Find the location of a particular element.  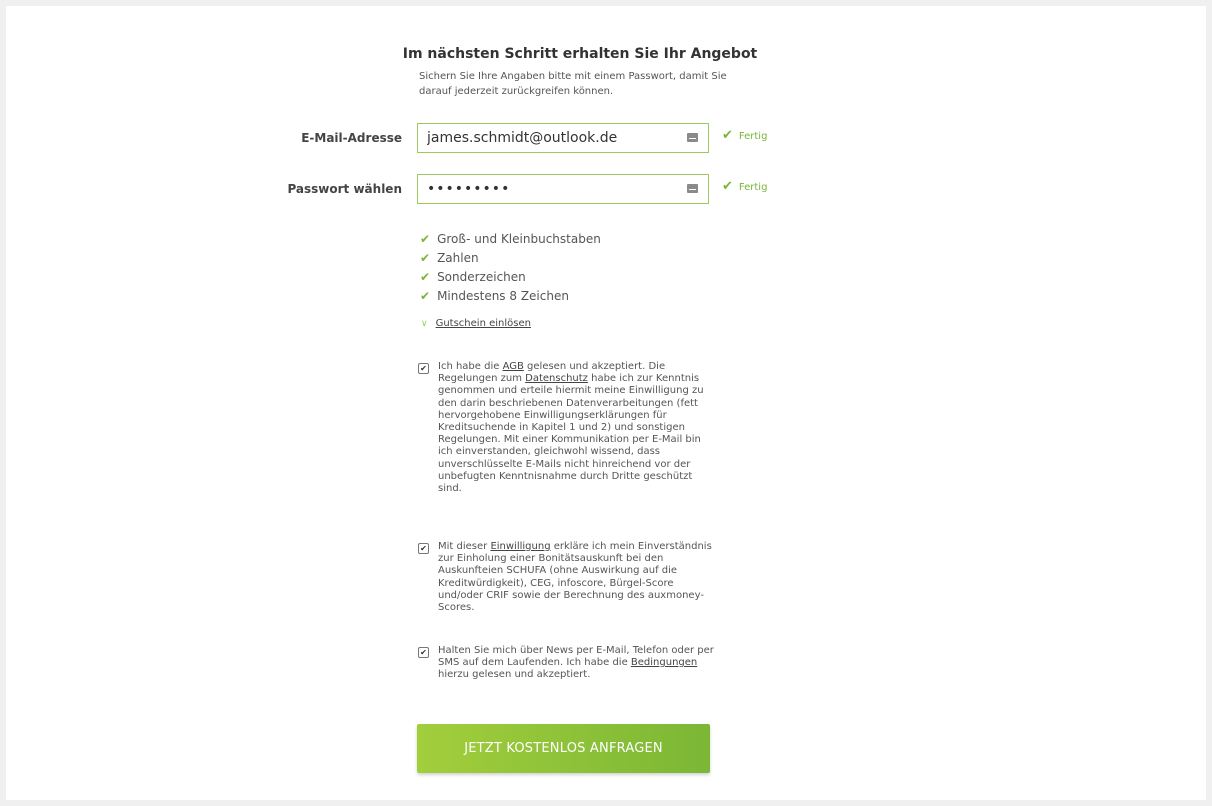

chevron-down-icon: ∨ is located at coordinates (424, 324).